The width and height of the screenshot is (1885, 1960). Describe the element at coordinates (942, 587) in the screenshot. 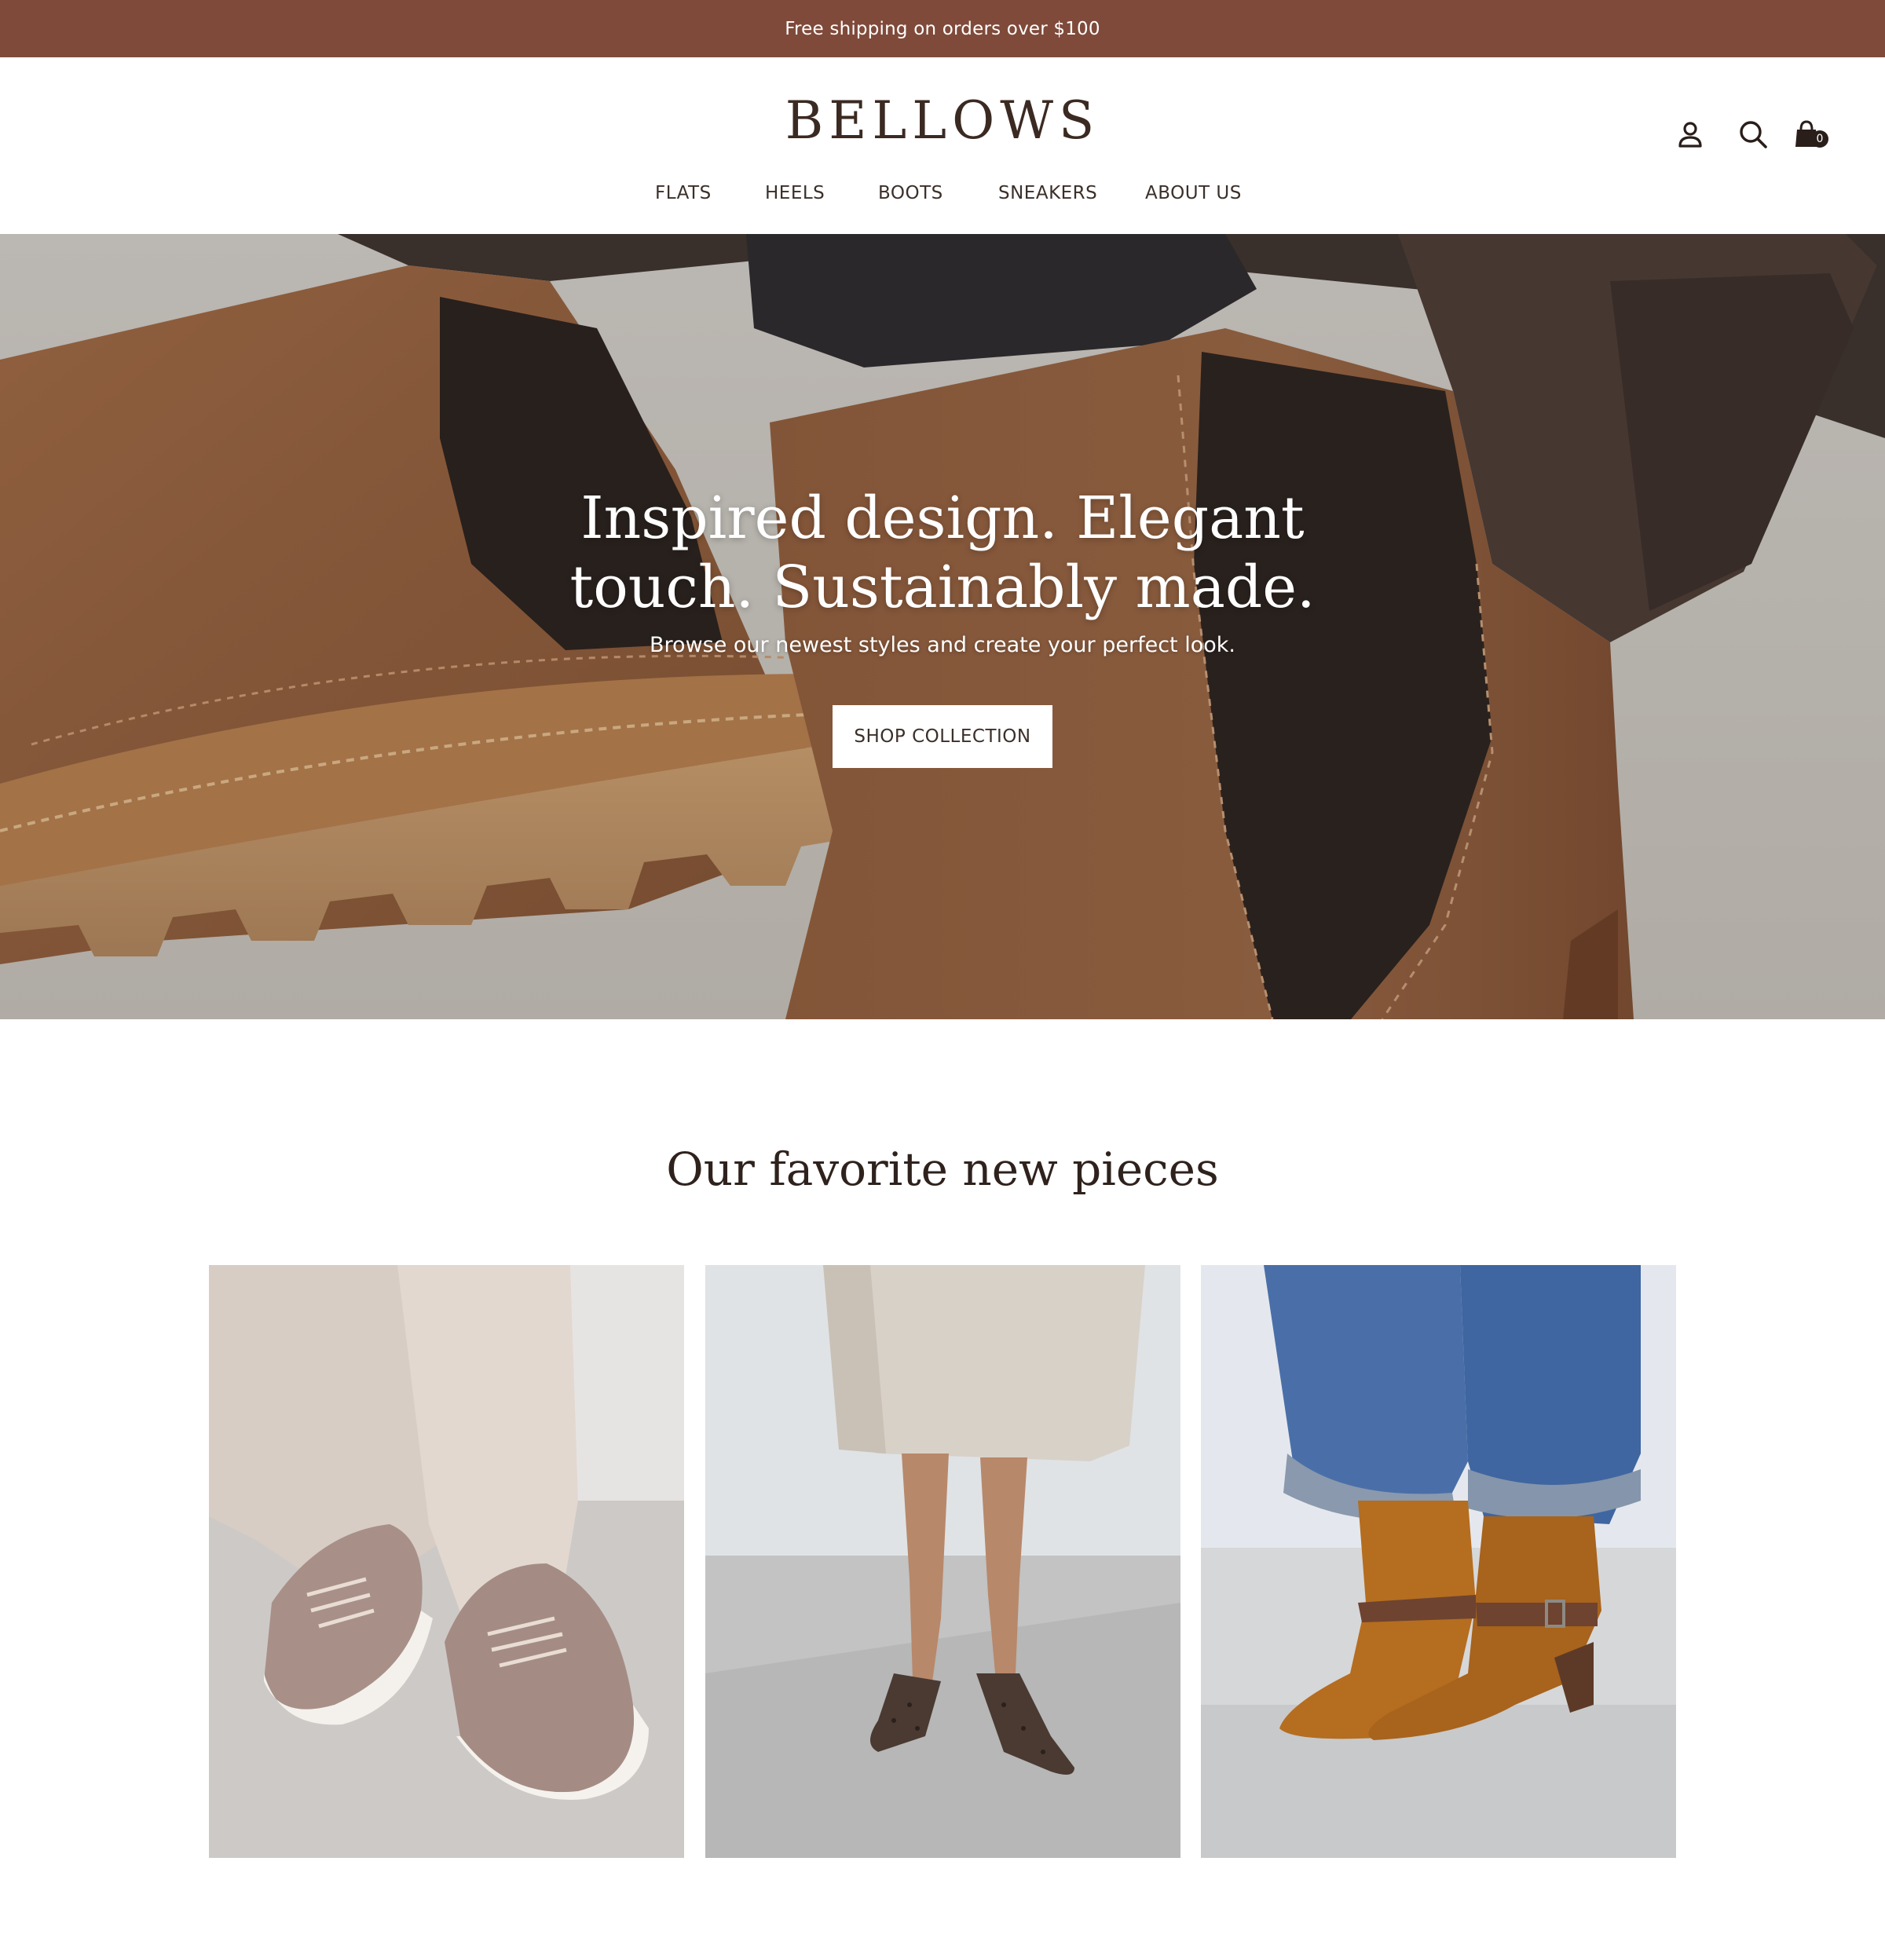

I see `hero-title-line-2: touch. Sustainably made.` at that location.